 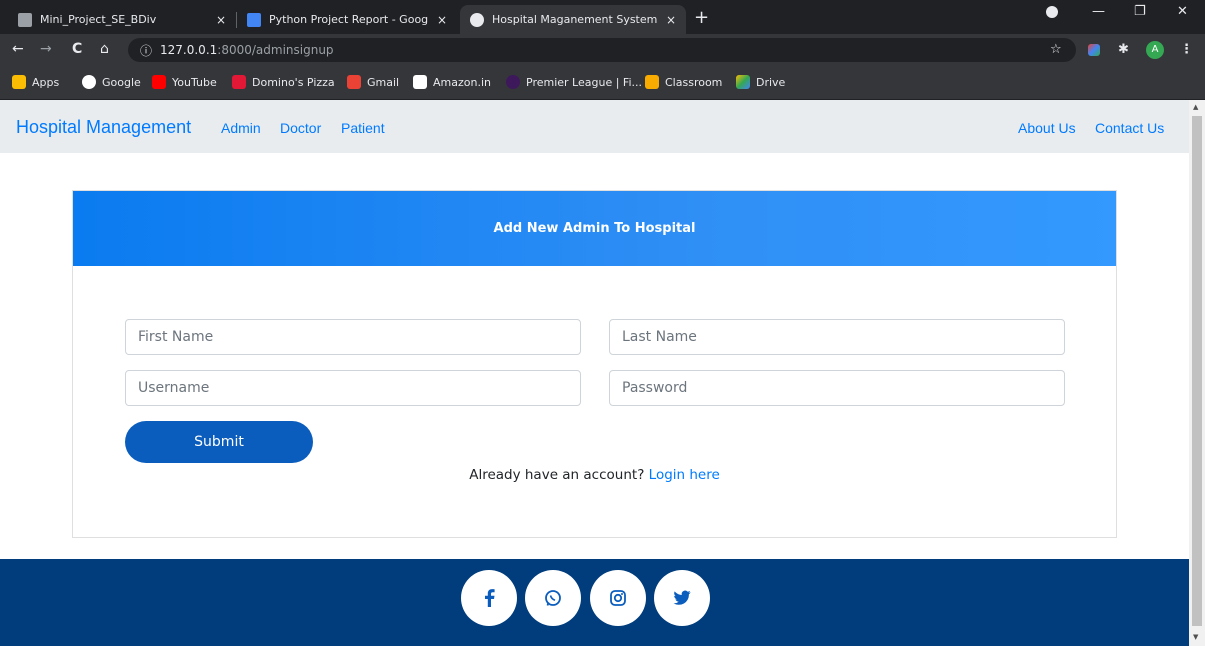 I want to click on address-bar: ⓘ 127.0.0.1 :8000/adminsignup, so click(x=602, y=50).